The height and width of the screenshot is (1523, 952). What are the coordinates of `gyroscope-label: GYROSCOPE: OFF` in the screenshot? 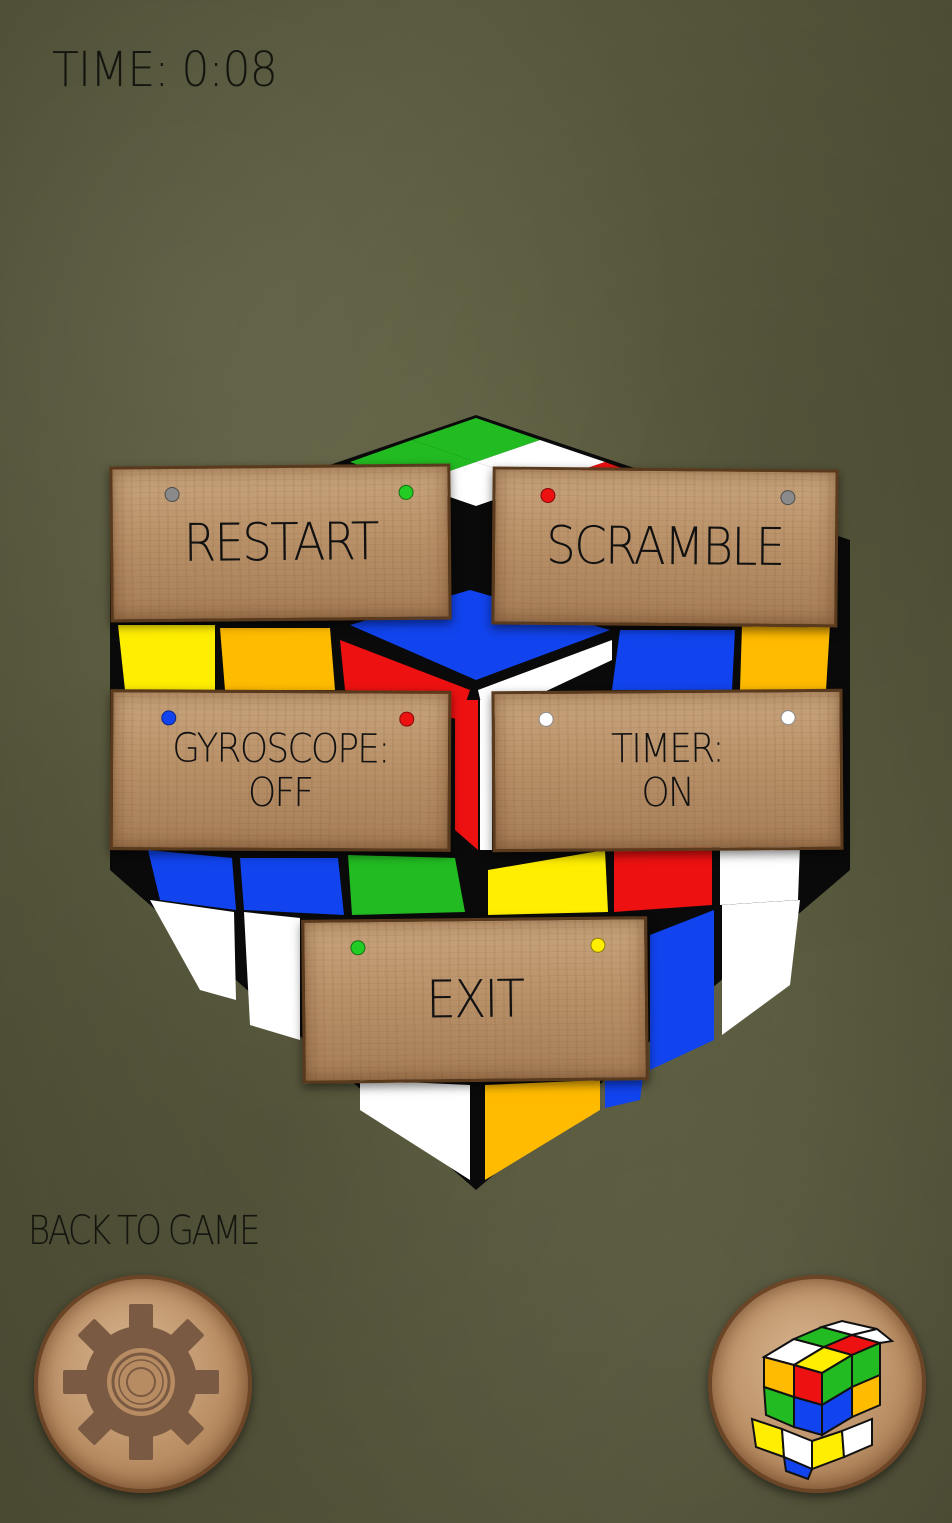 It's located at (280, 770).